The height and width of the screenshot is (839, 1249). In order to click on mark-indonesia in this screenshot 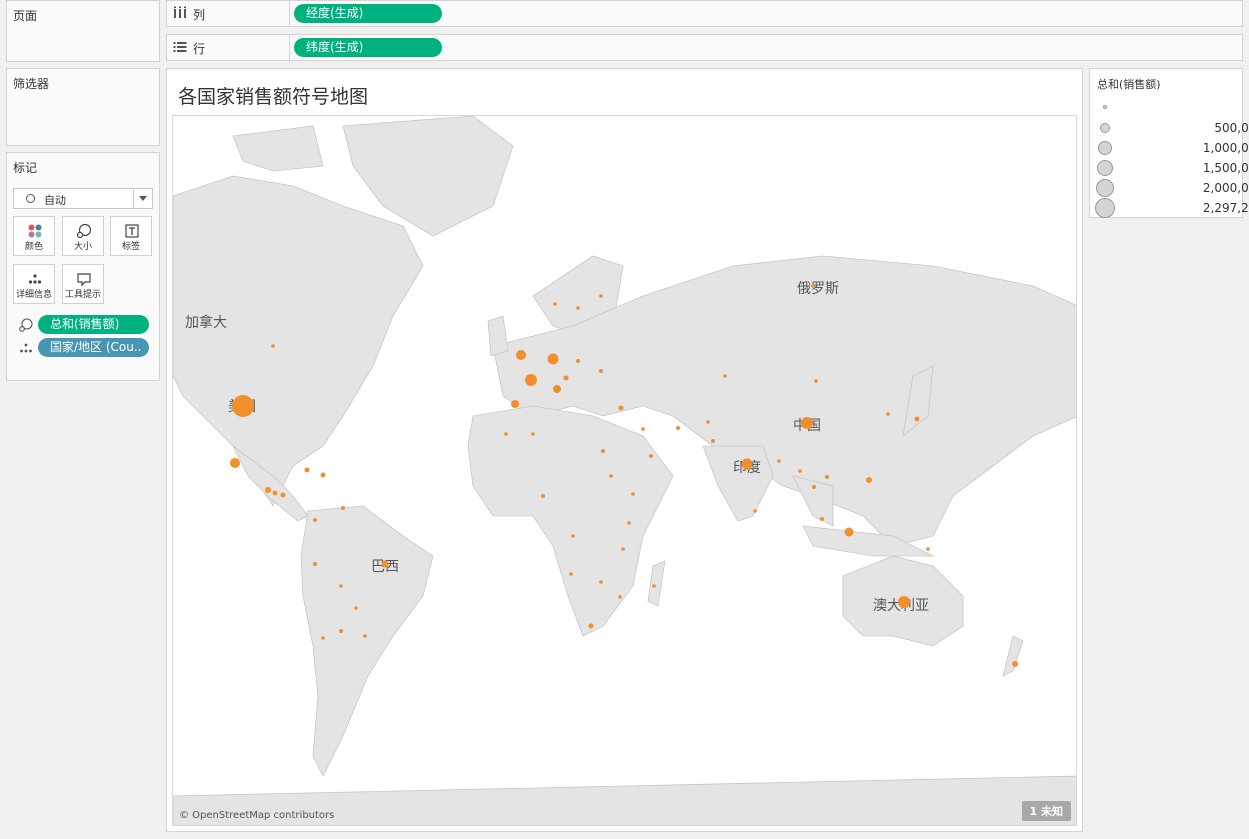, I will do `click(849, 532)`.